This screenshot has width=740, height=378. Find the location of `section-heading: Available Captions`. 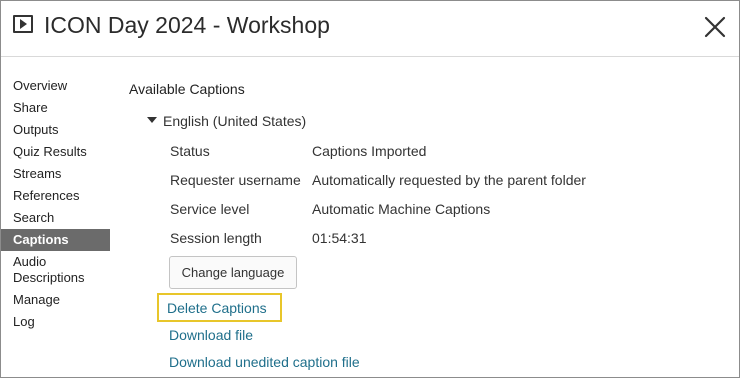

section-heading: Available Captions is located at coordinates (187, 89).